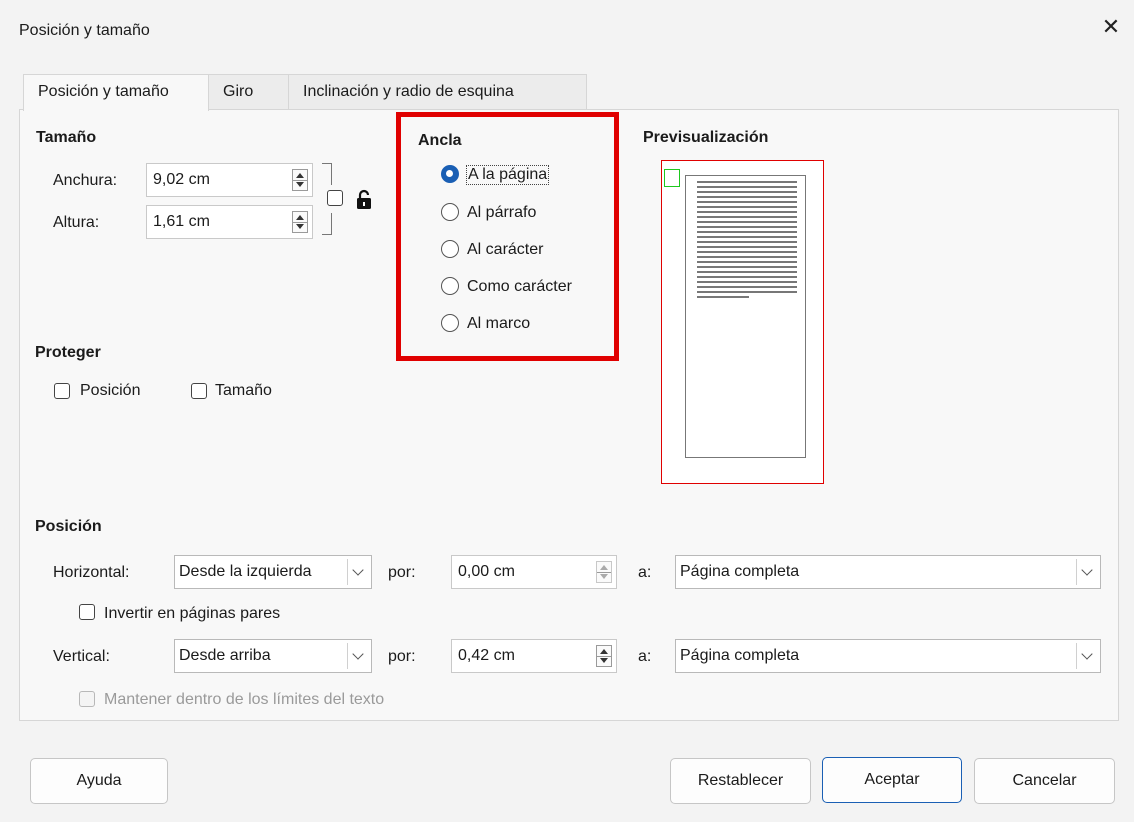 The width and height of the screenshot is (1134, 822). What do you see at coordinates (534, 656) in the screenshot?
I see `vertical-by-spin-field: 0,42 cm` at bounding box center [534, 656].